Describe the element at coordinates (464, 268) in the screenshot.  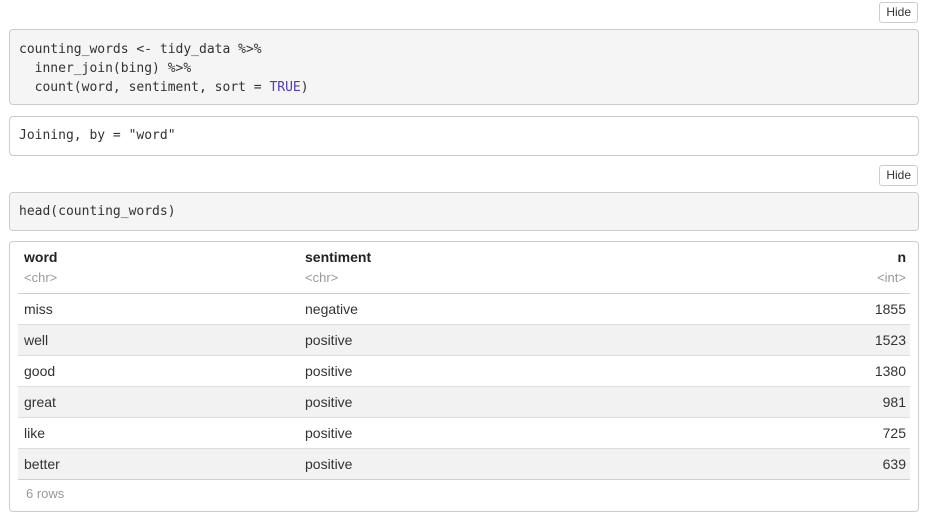
I see `table-header: word <chr> sentiment <chr> n <int>` at that location.